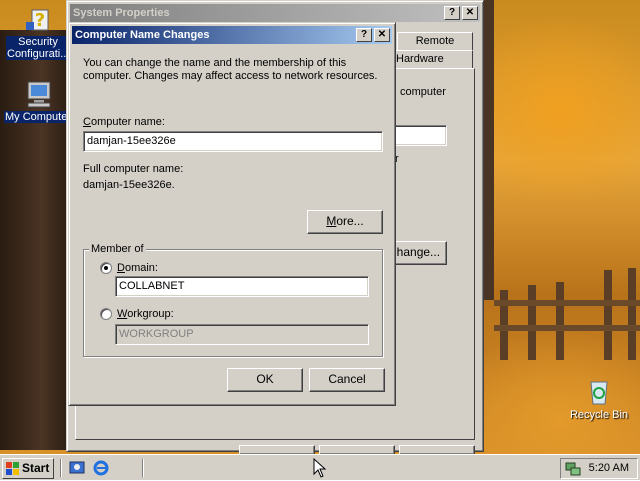 Image resolution: width=640 pixels, height=481 pixels. I want to click on domain-field: COLLABNET, so click(242, 286).